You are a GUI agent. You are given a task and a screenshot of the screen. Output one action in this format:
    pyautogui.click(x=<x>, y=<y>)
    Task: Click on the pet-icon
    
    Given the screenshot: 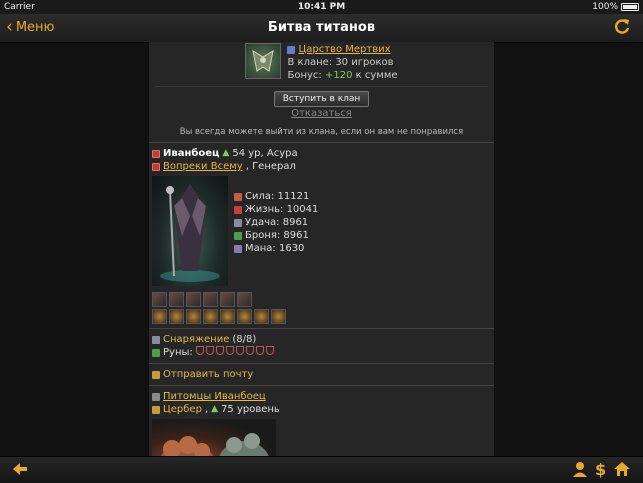 What is the action you would take?
    pyautogui.click(x=156, y=409)
    